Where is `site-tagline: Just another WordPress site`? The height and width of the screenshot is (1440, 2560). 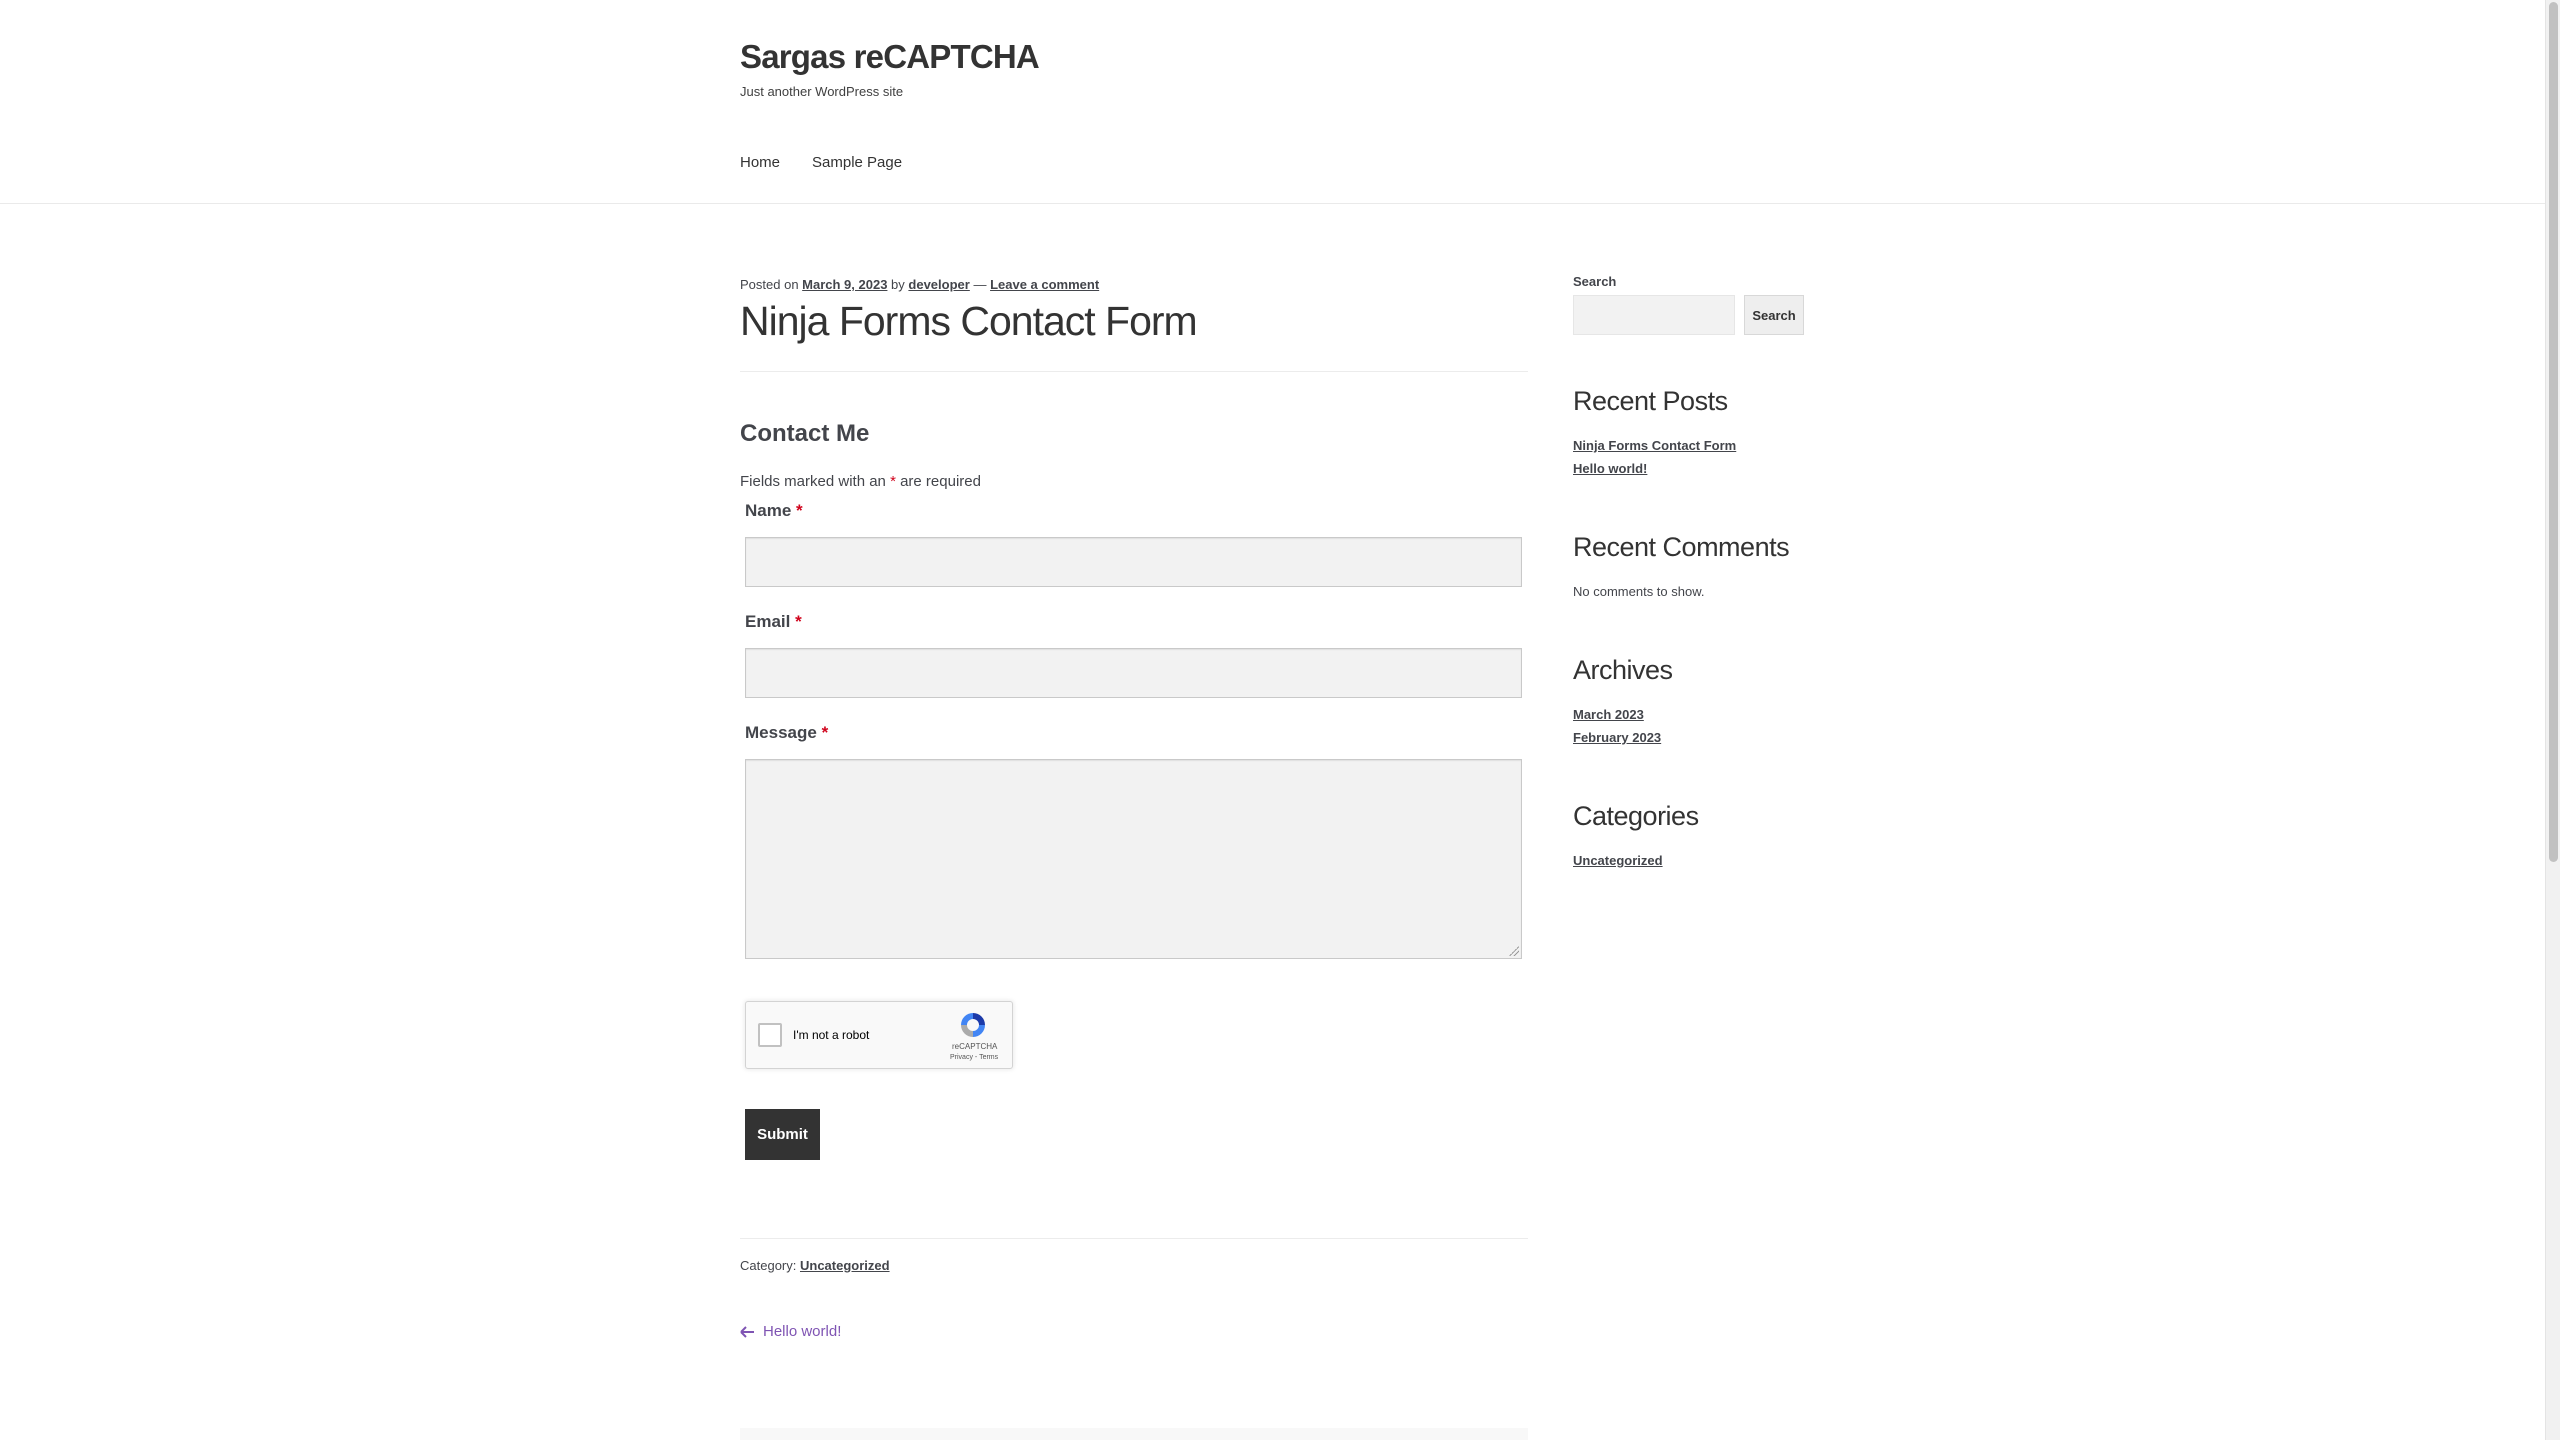
site-tagline: Just another WordPress site is located at coordinates (822, 91).